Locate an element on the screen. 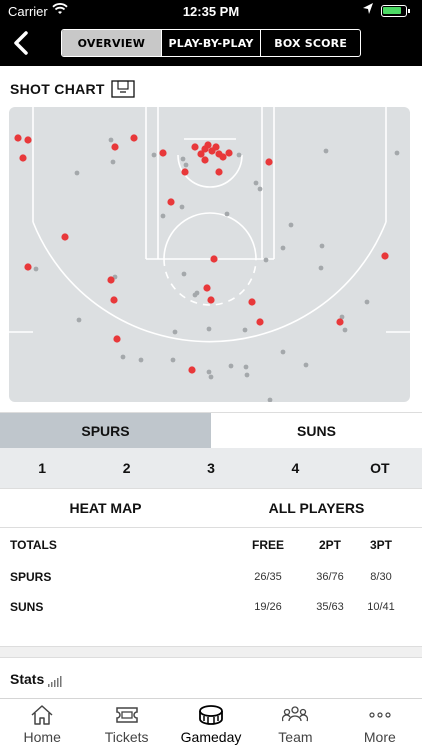  nav-home: Home is located at coordinates (42, 724).